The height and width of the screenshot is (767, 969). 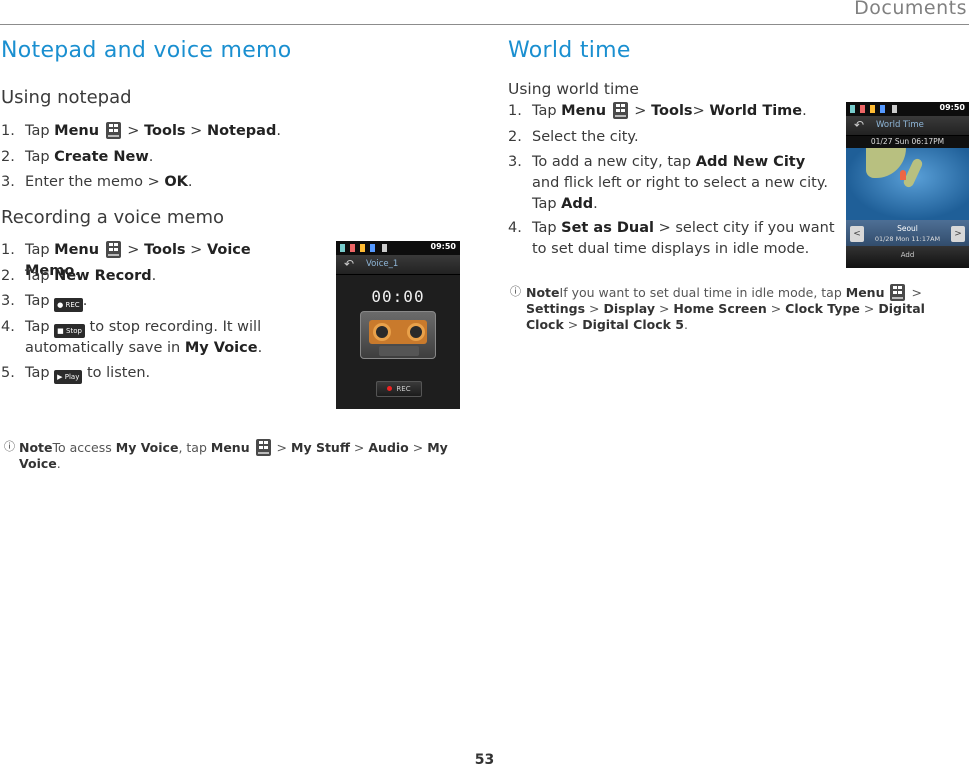 I want to click on phone-title-bar: ↶ Voice_1, so click(x=398, y=265).